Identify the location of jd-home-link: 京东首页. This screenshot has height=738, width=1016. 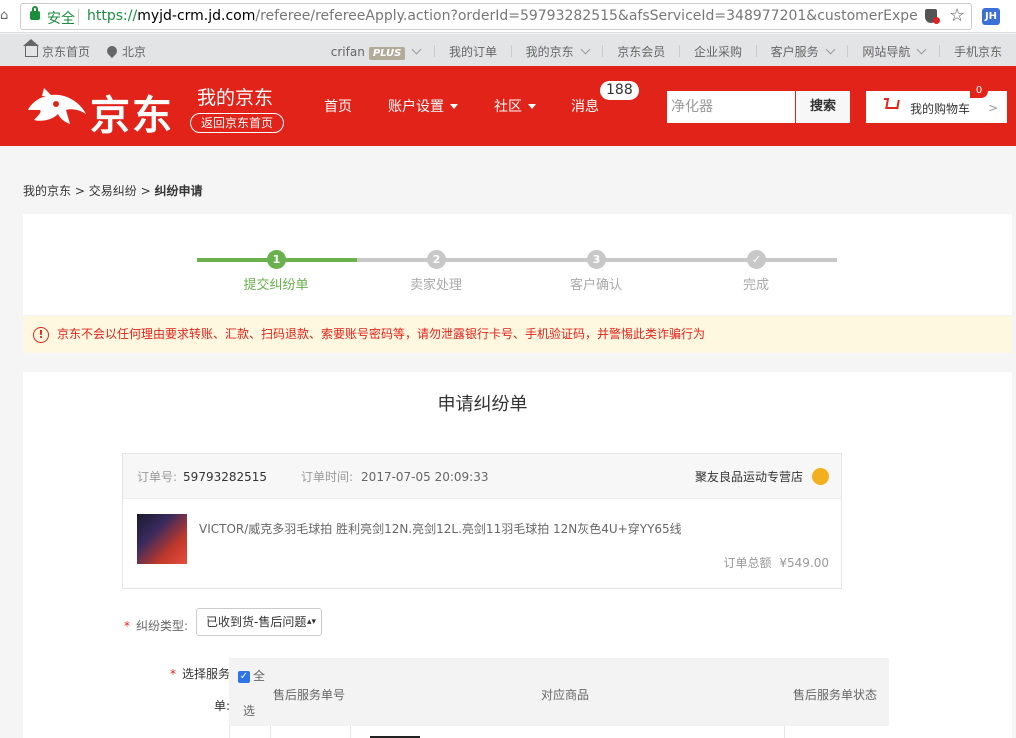
(56, 49).